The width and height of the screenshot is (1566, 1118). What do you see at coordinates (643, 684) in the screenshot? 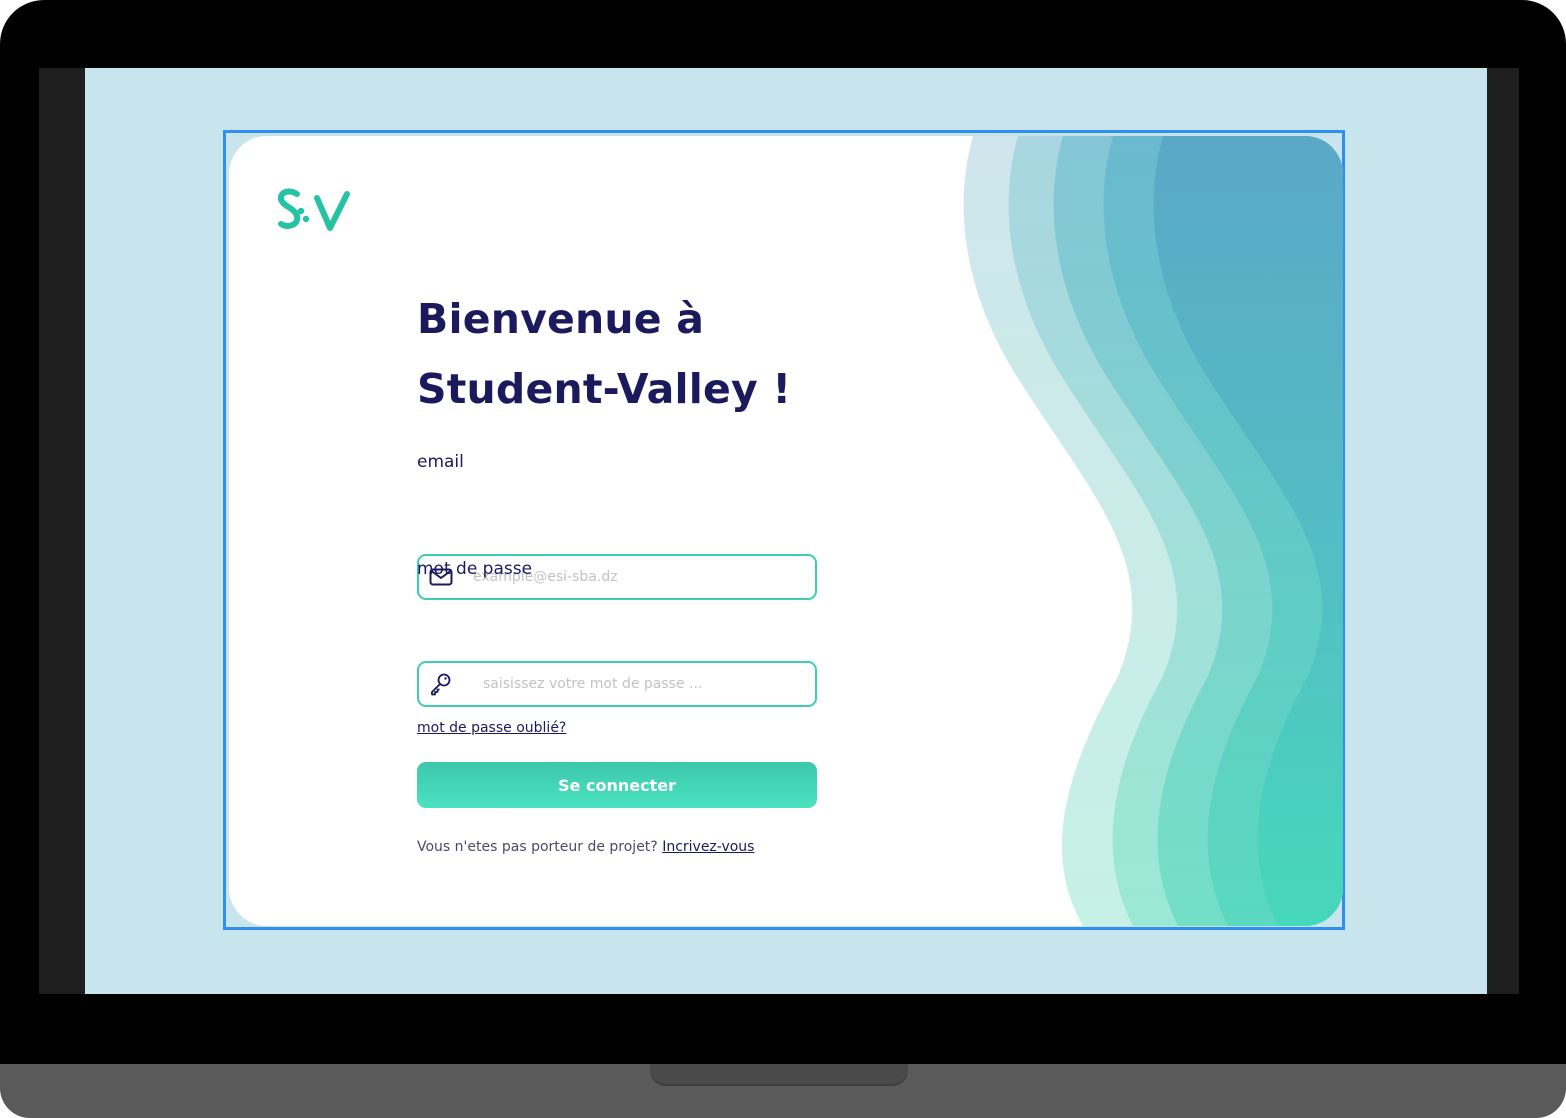
I see `password-input` at bounding box center [643, 684].